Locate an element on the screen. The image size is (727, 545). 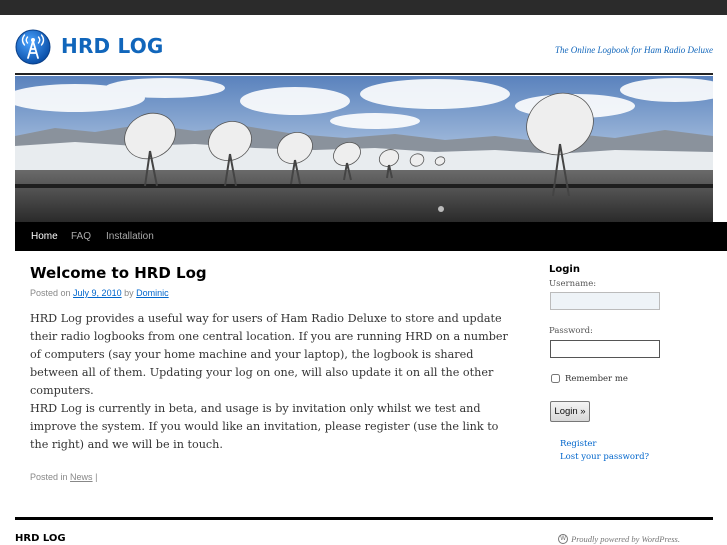
remember-me-checkbox is located at coordinates (555, 378).